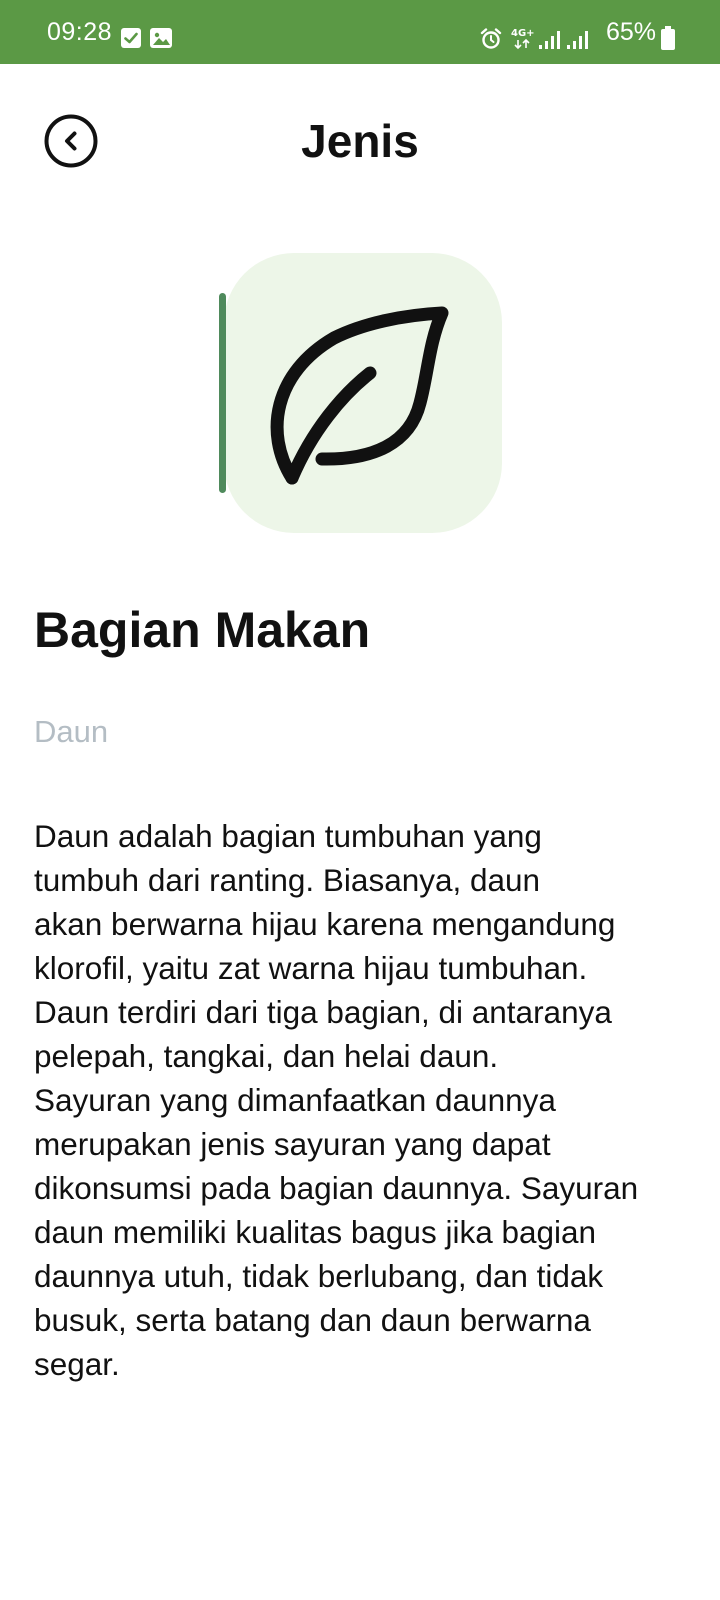 The width and height of the screenshot is (720, 1600). Describe the element at coordinates (266, 1056) in the screenshot. I see `description-line: pelepah, tangkai, dan helai daun.` at that location.